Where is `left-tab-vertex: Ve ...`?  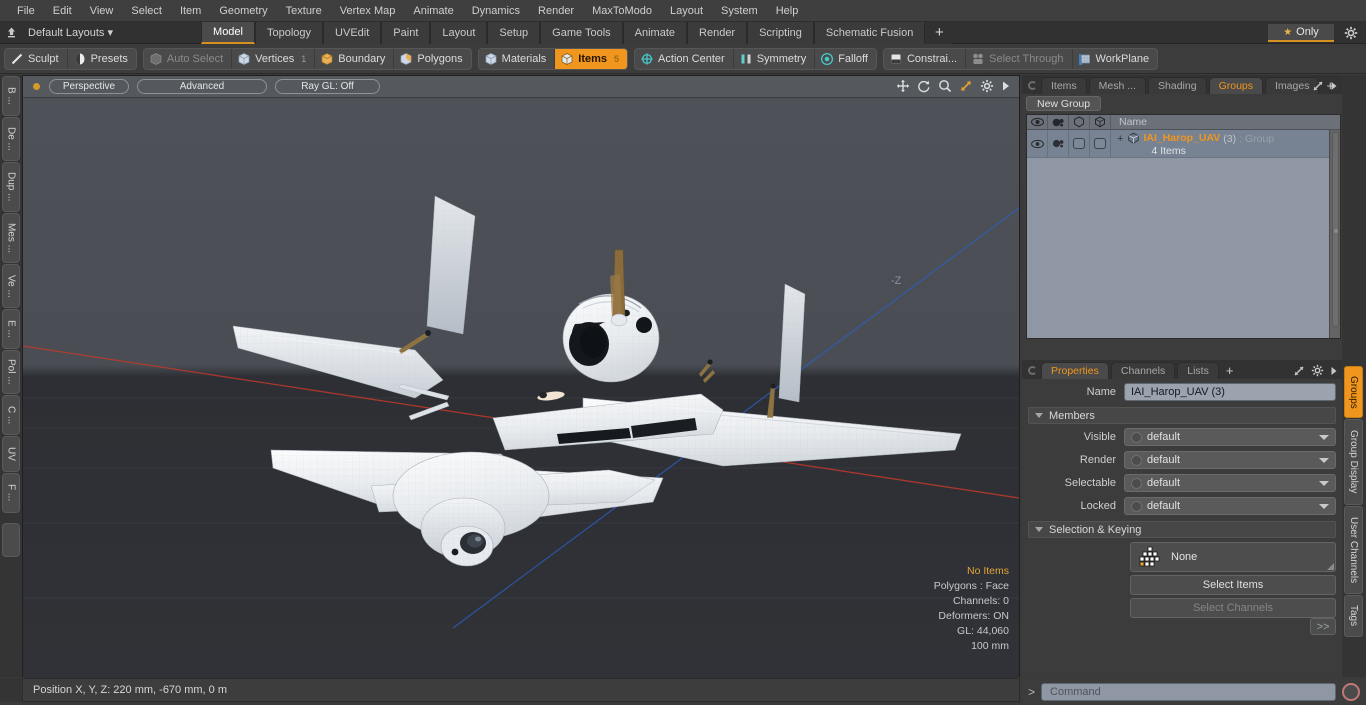 left-tab-vertex: Ve ... is located at coordinates (11, 286).